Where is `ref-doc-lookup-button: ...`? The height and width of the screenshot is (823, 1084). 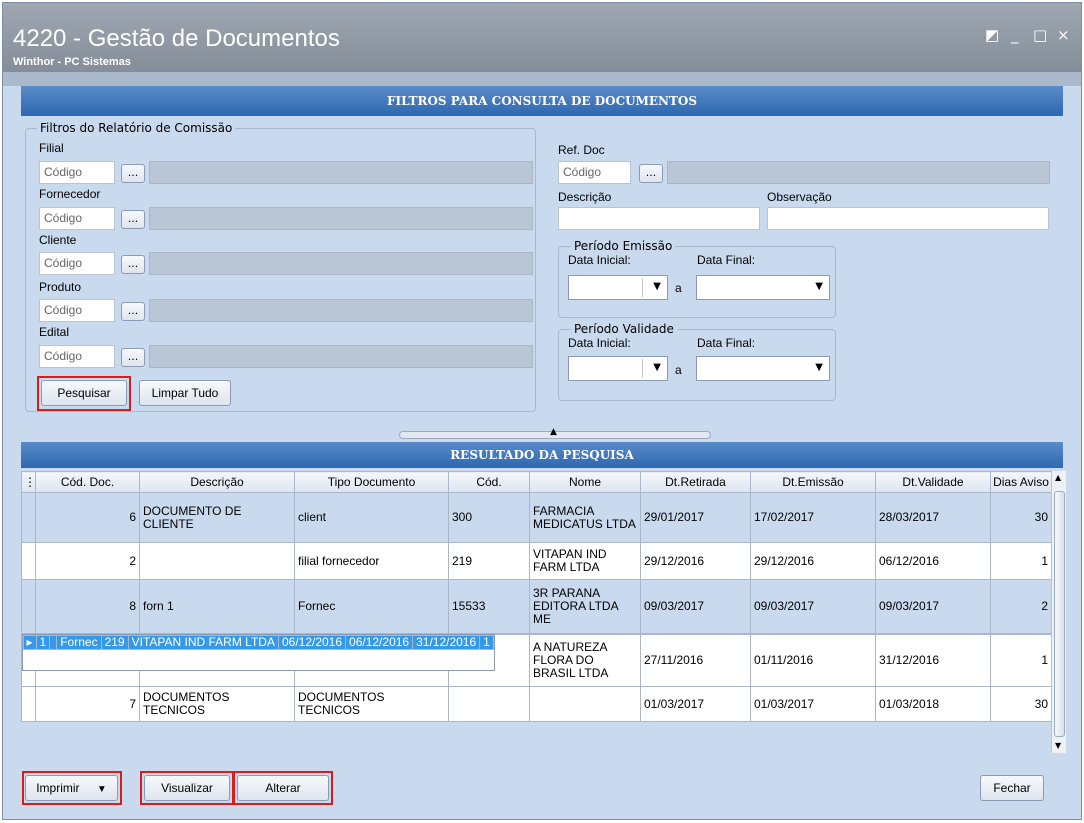 ref-doc-lookup-button: ... is located at coordinates (651, 173).